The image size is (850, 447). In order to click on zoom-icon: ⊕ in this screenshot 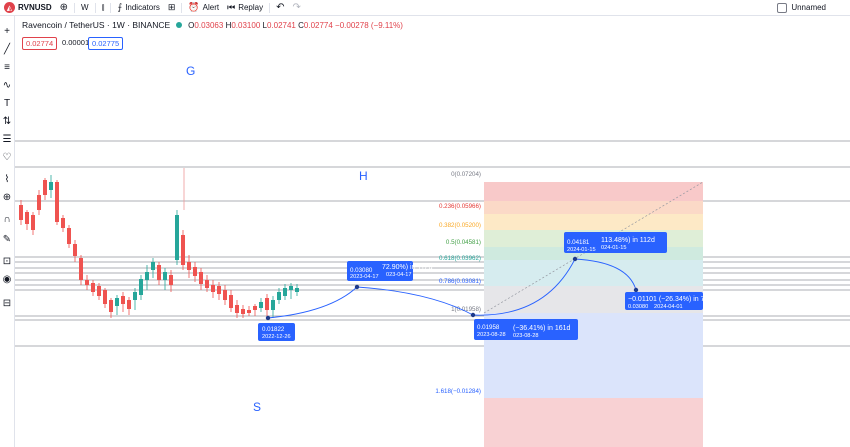, I will do `click(7, 198)`.